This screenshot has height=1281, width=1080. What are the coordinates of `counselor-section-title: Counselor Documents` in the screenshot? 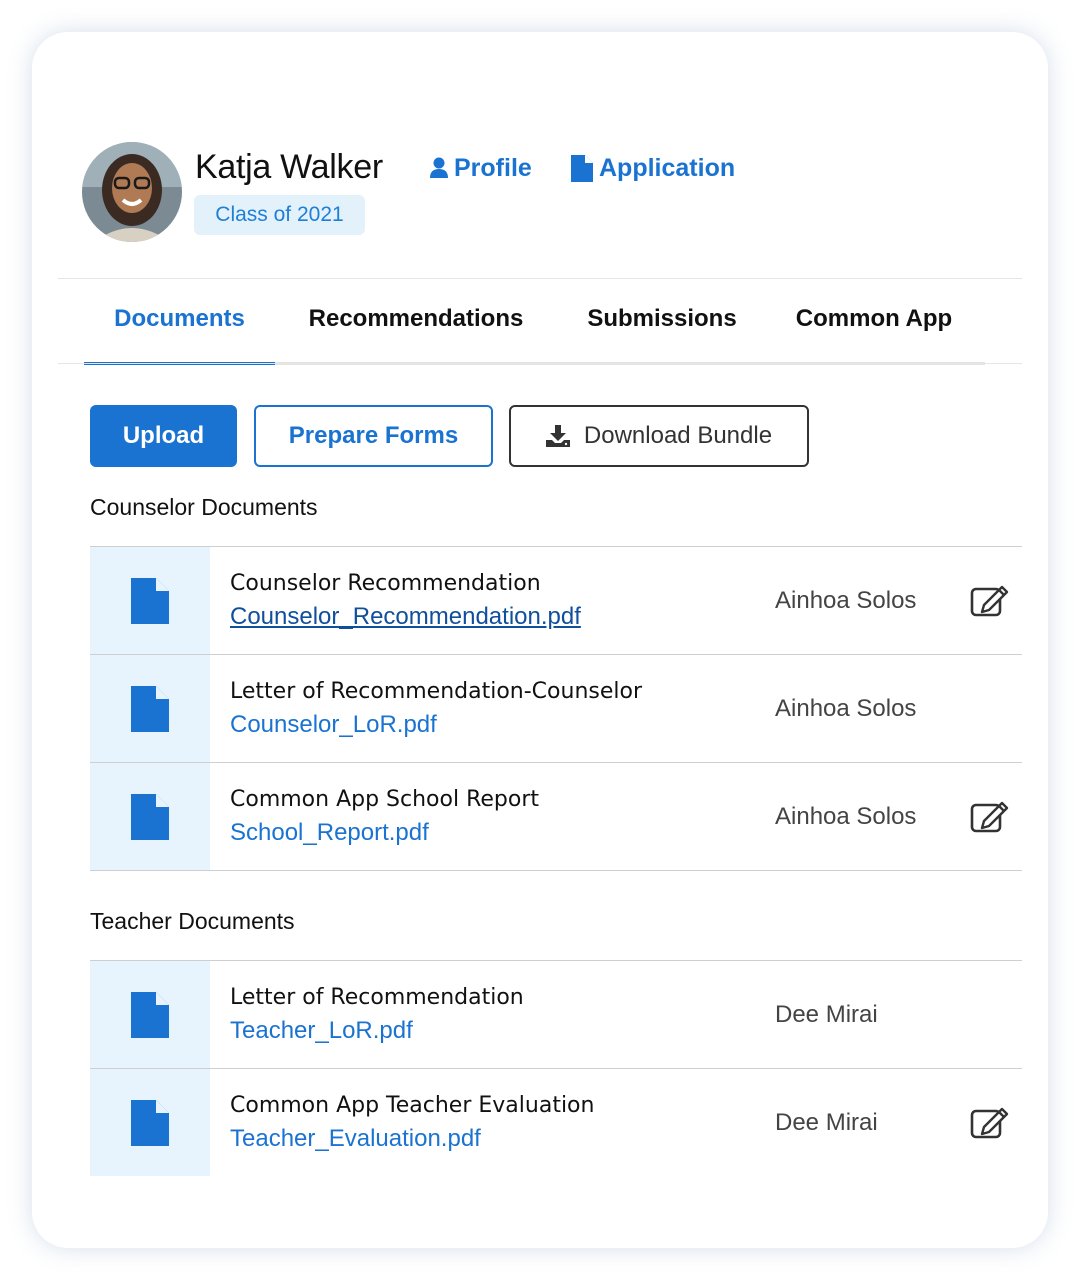 It's located at (204, 507).